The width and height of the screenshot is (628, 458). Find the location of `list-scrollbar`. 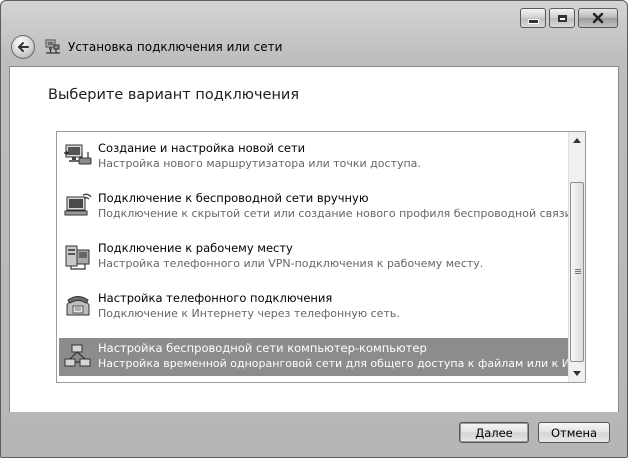

list-scrollbar is located at coordinates (576, 257).